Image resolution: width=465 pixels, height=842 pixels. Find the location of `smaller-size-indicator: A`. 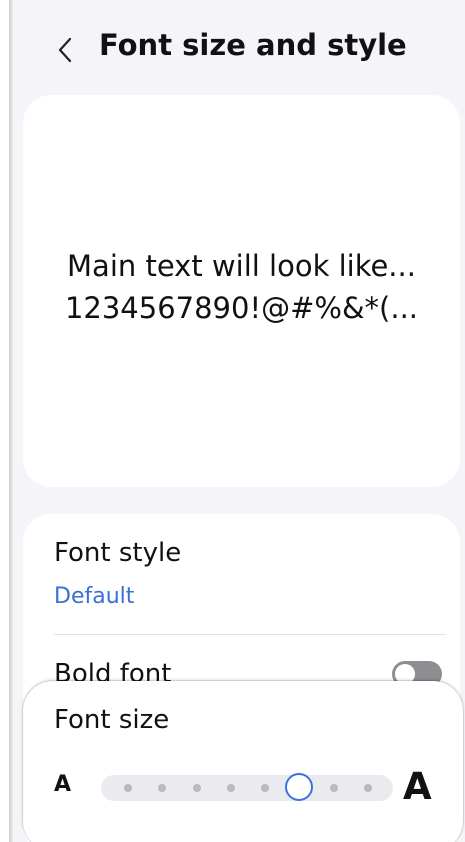

smaller-size-indicator: A is located at coordinates (63, 784).